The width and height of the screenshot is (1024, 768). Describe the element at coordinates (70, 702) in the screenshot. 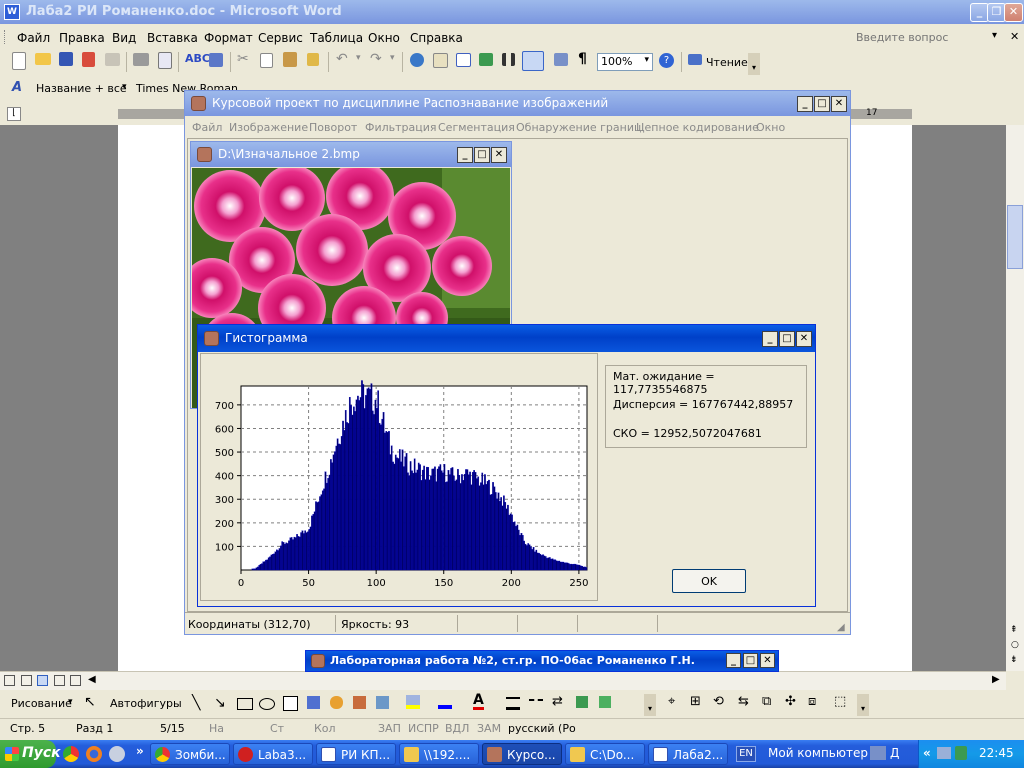

I see `draw-dropdown-icon: ▾` at that location.